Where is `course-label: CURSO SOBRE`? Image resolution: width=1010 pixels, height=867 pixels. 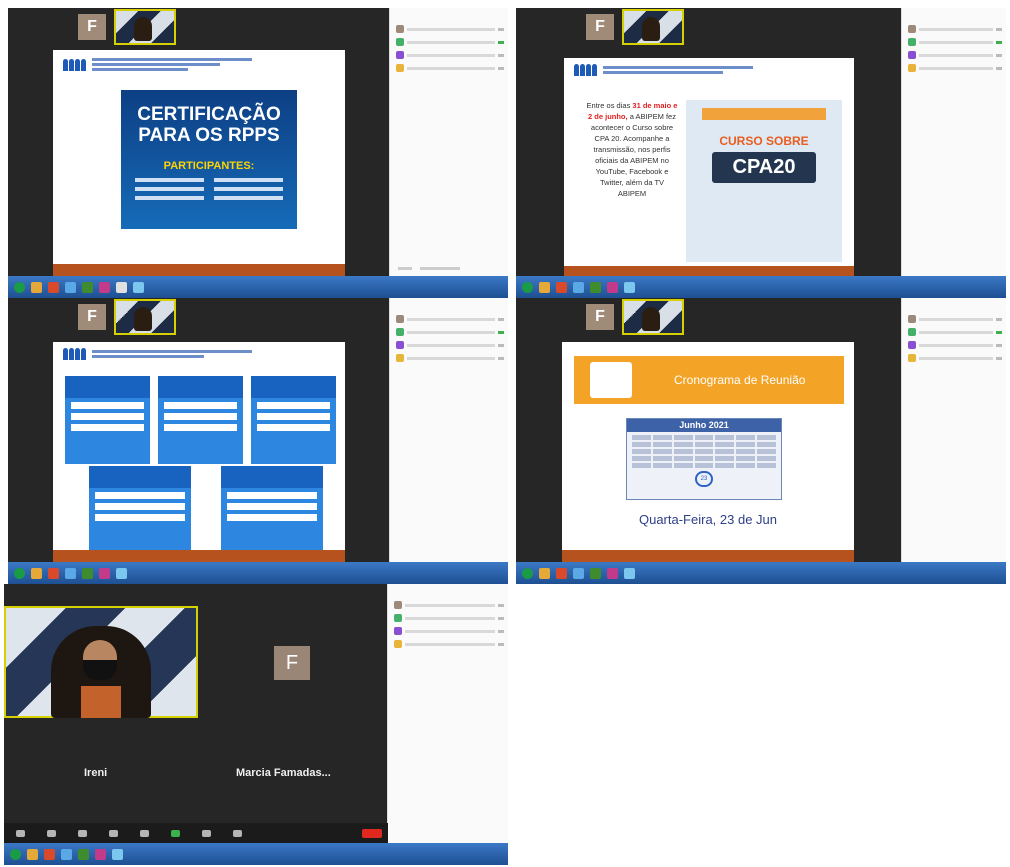 course-label: CURSO SOBRE is located at coordinates (764, 141).